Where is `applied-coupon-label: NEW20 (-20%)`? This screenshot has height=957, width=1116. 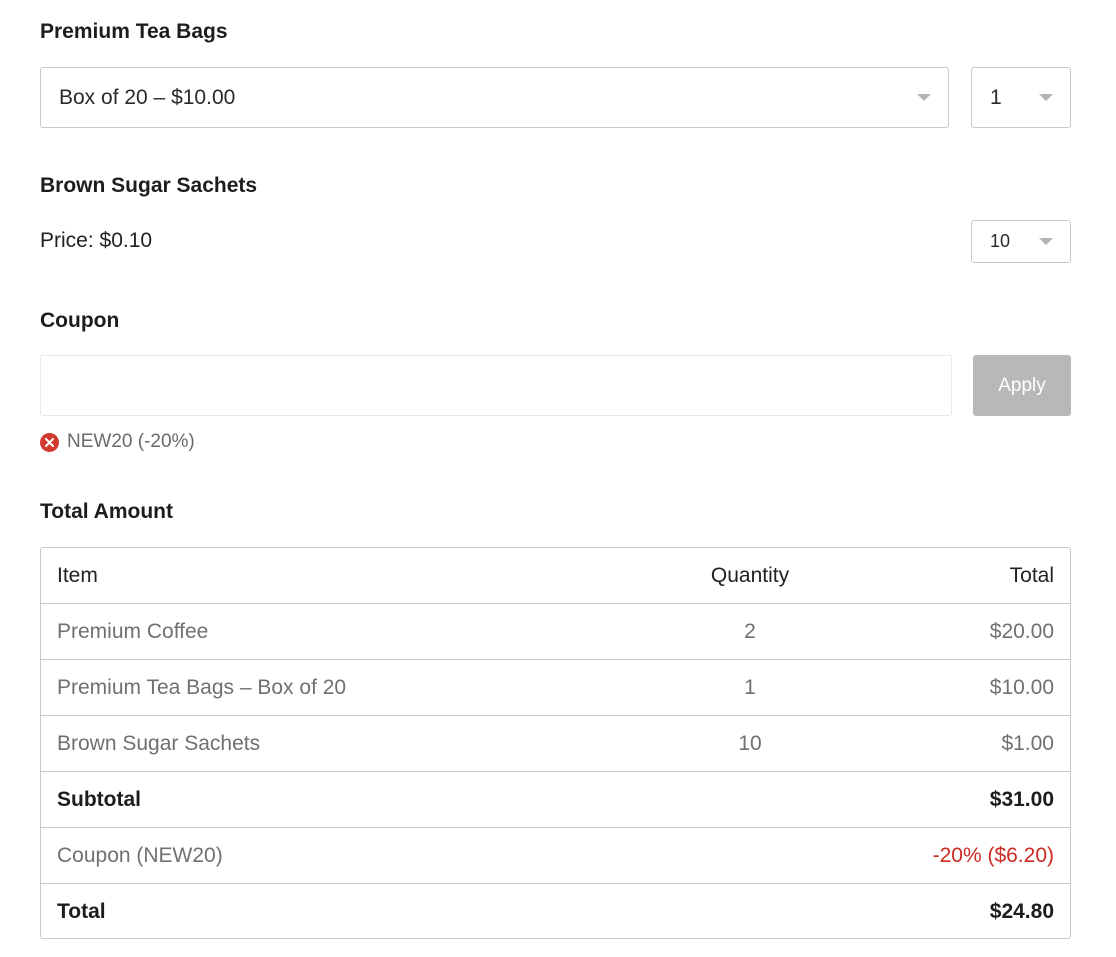
applied-coupon-label: NEW20 (-20%) is located at coordinates (131, 441).